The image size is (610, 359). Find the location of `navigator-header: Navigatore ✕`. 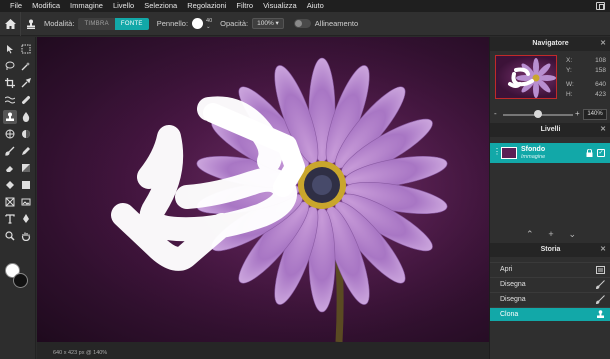

navigator-header: Navigatore ✕ is located at coordinates (550, 44).